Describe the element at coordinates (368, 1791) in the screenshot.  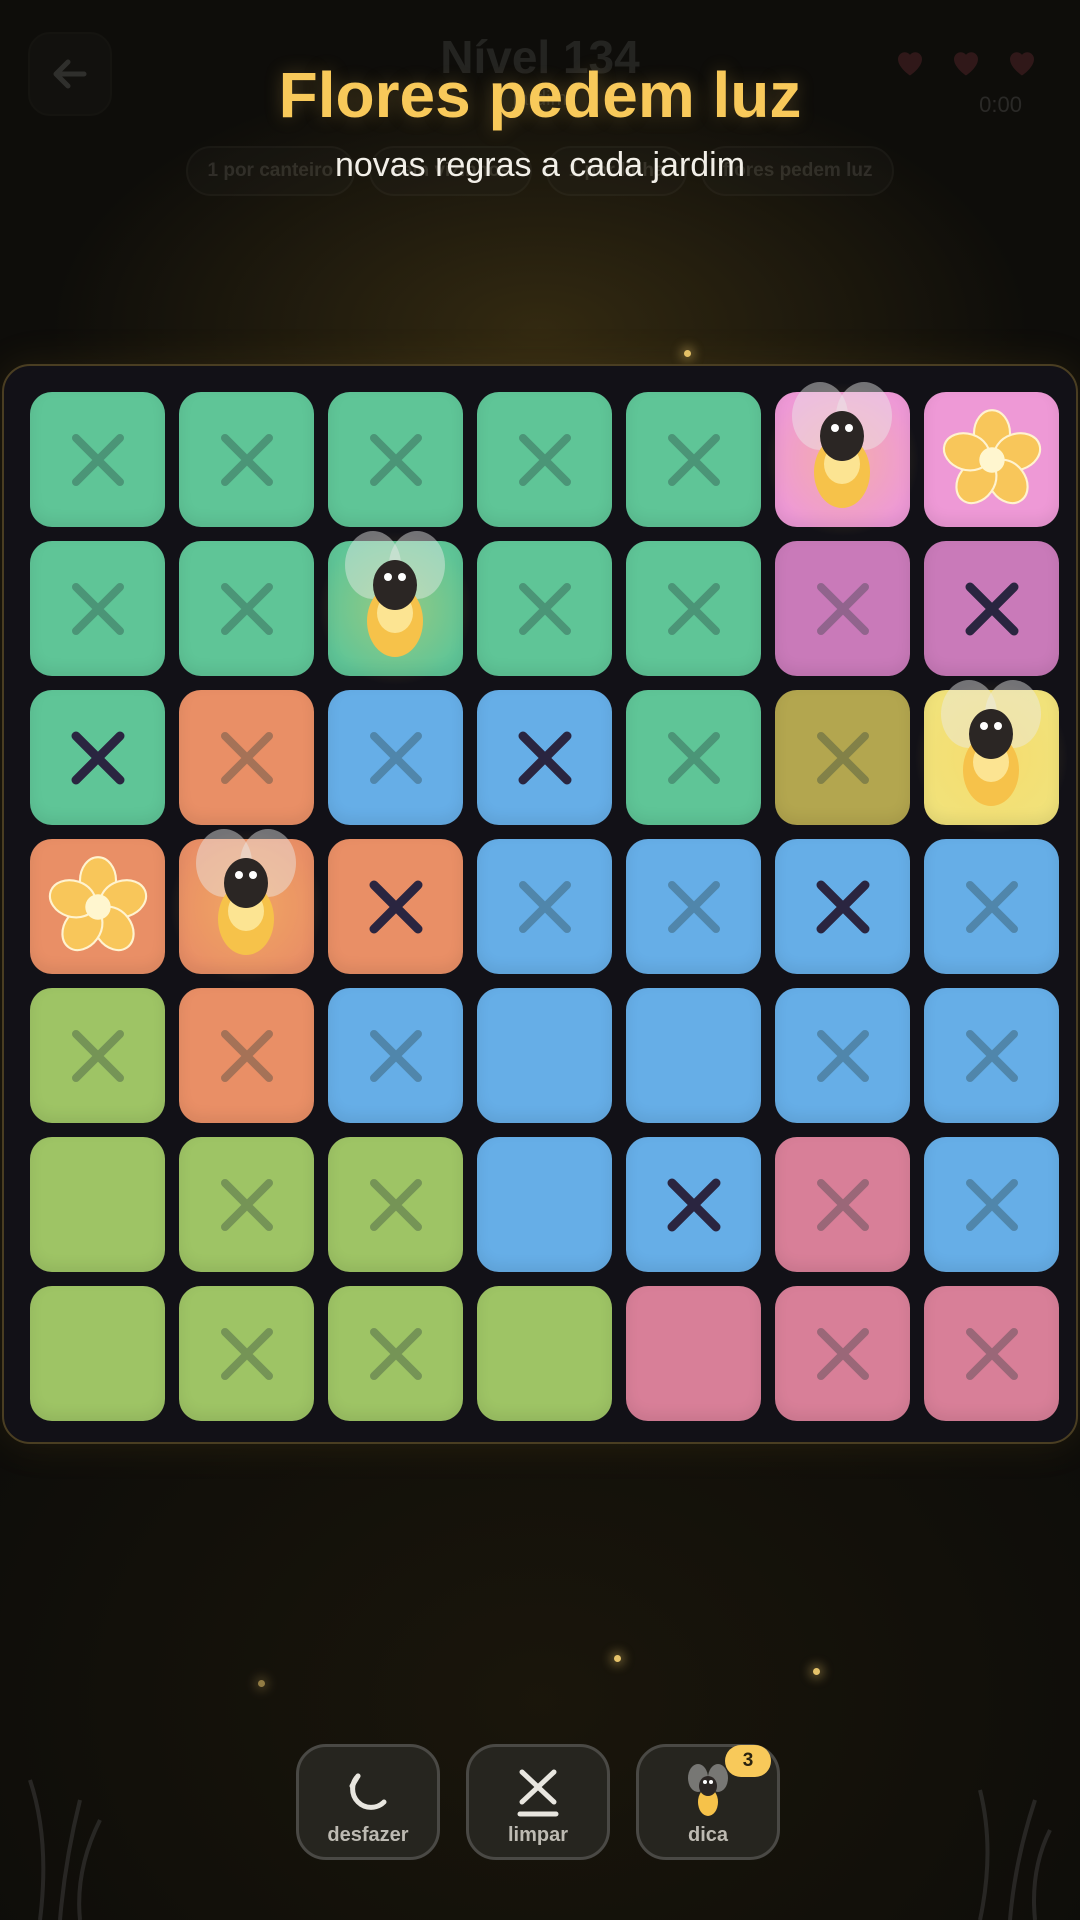
I see `undo-icon` at that location.